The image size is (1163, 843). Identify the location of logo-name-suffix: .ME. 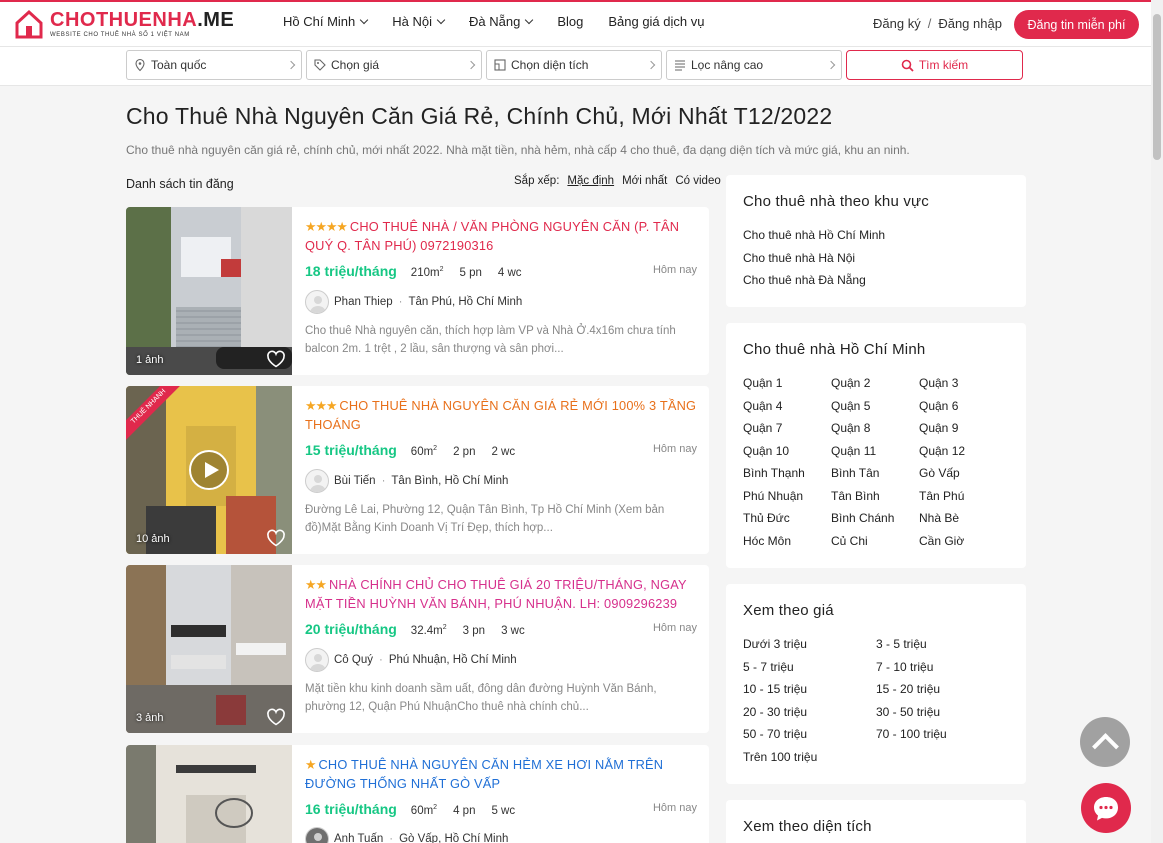
(216, 20).